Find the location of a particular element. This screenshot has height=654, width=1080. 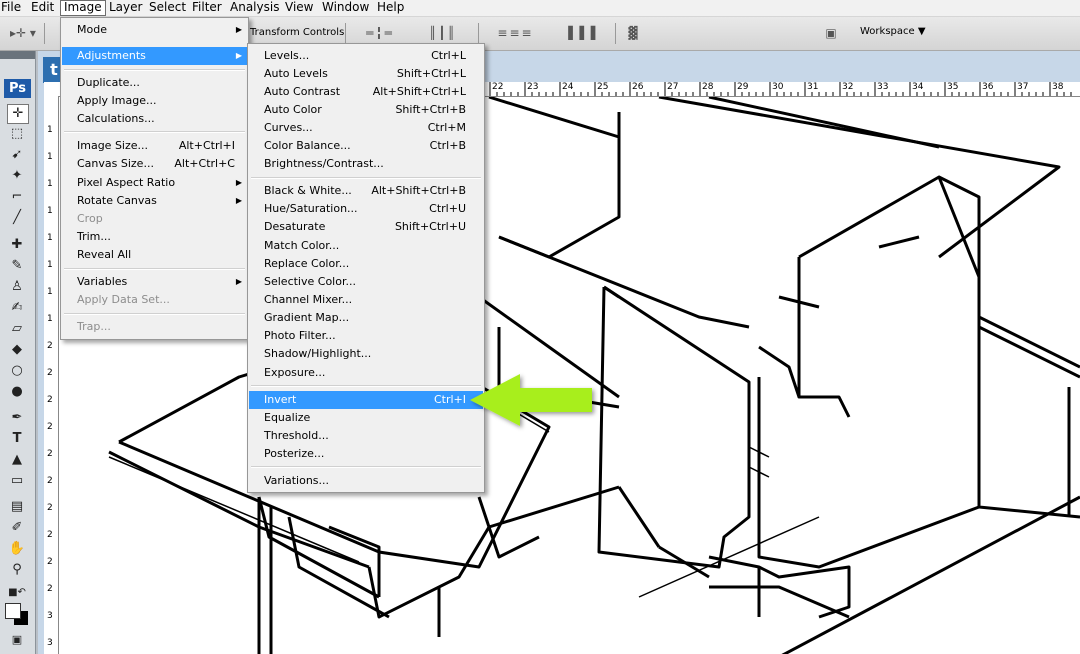

menu-edit: Edit is located at coordinates (42, 8).